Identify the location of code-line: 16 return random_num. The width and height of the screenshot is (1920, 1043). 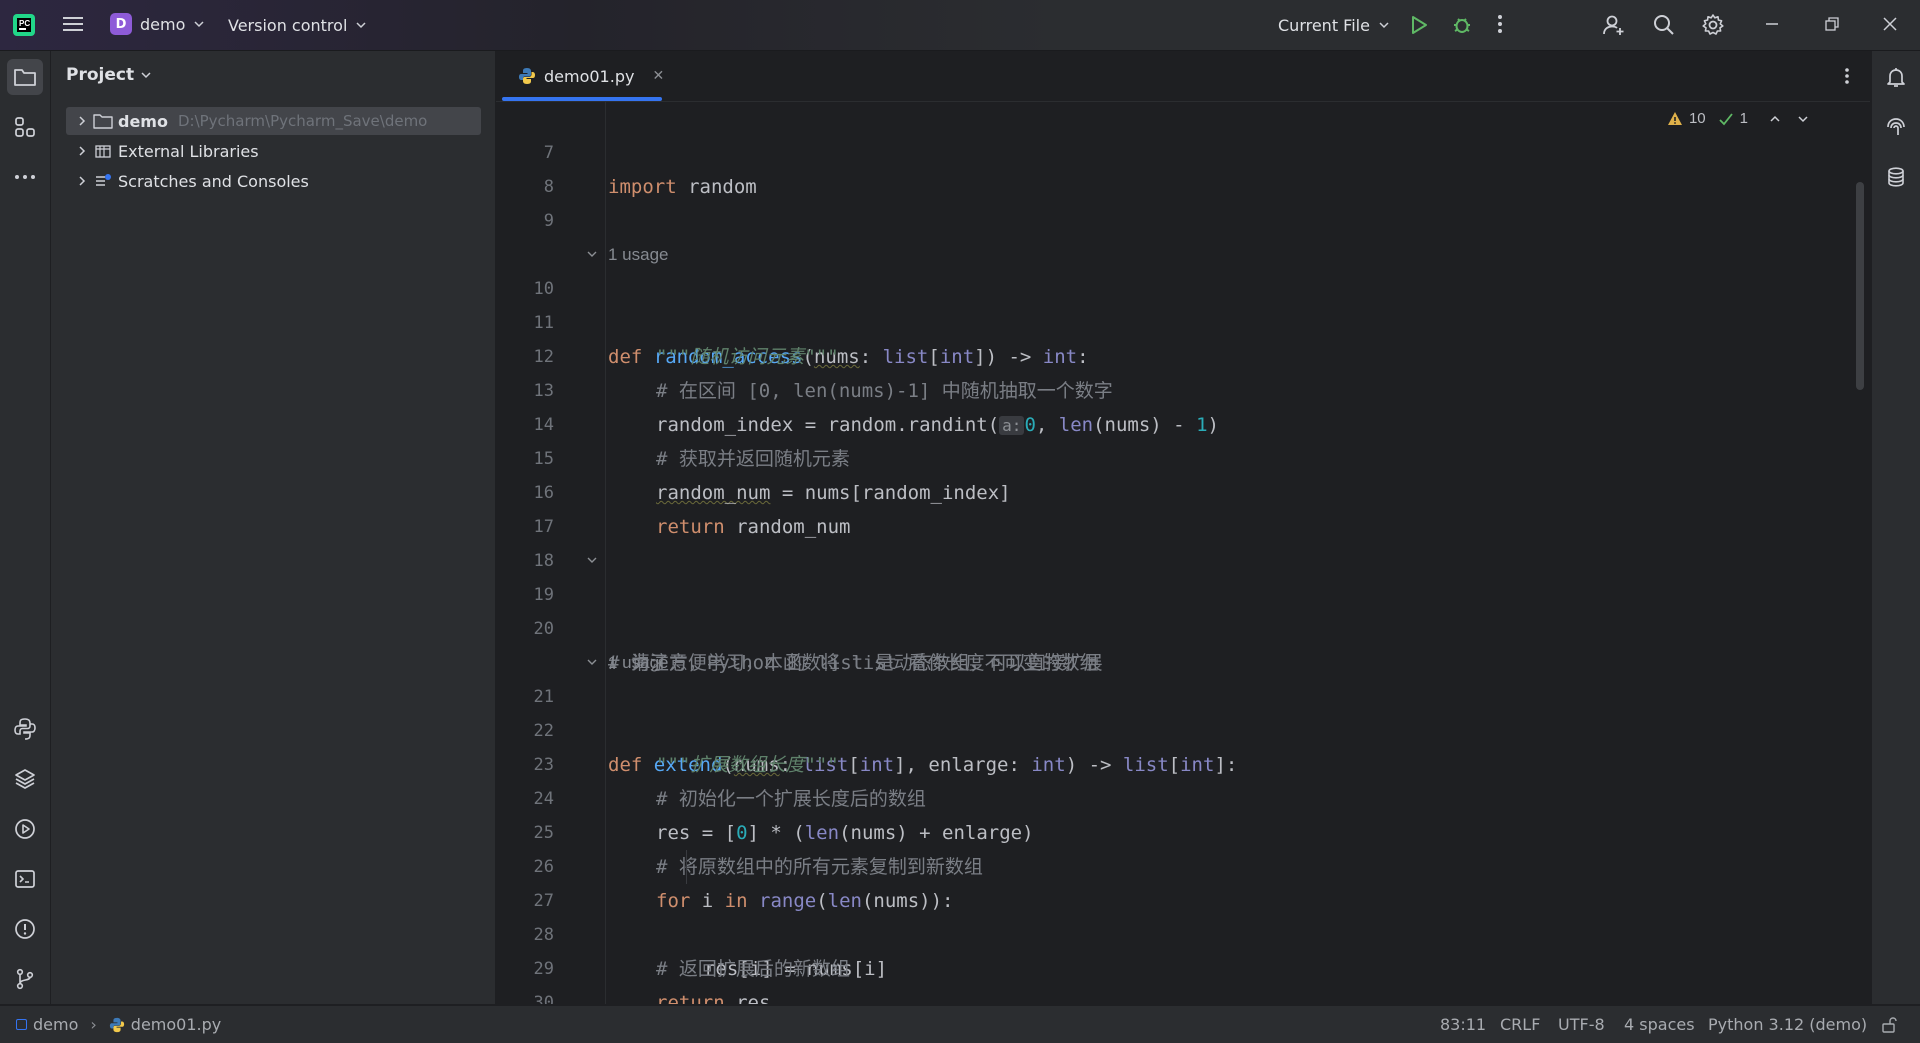
(1183, 490).